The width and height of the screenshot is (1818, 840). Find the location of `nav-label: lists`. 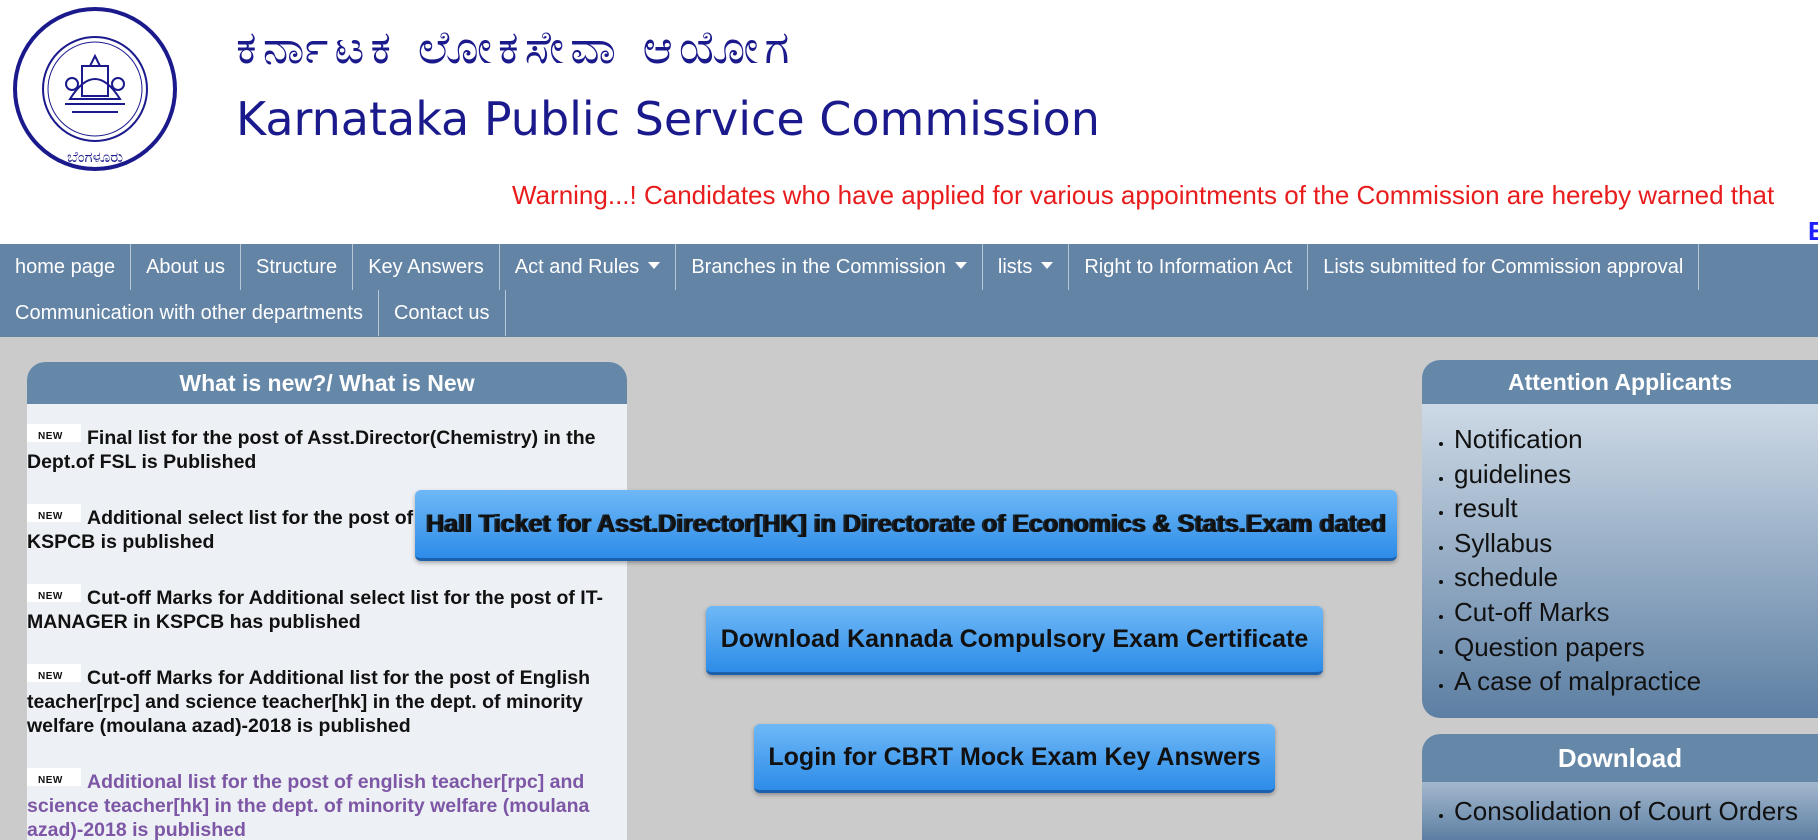

nav-label: lists is located at coordinates (1015, 267).